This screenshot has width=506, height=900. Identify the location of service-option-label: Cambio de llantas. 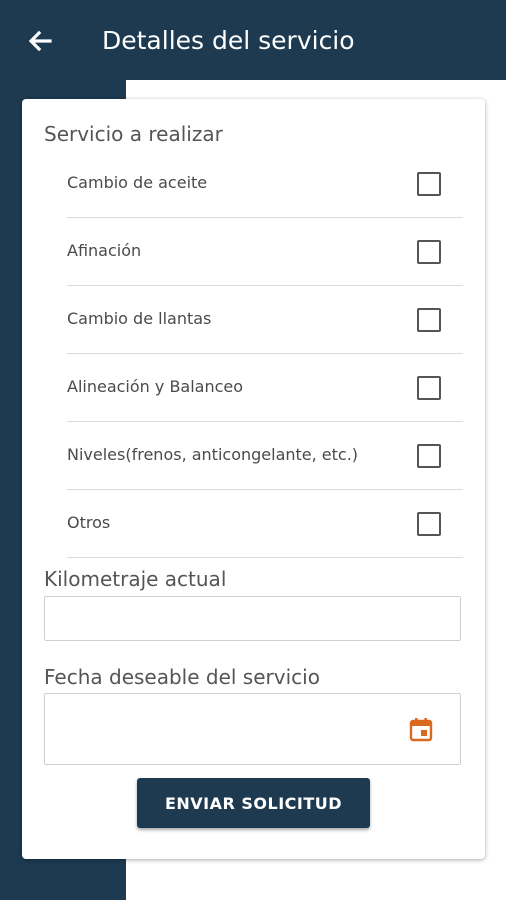
(139, 318).